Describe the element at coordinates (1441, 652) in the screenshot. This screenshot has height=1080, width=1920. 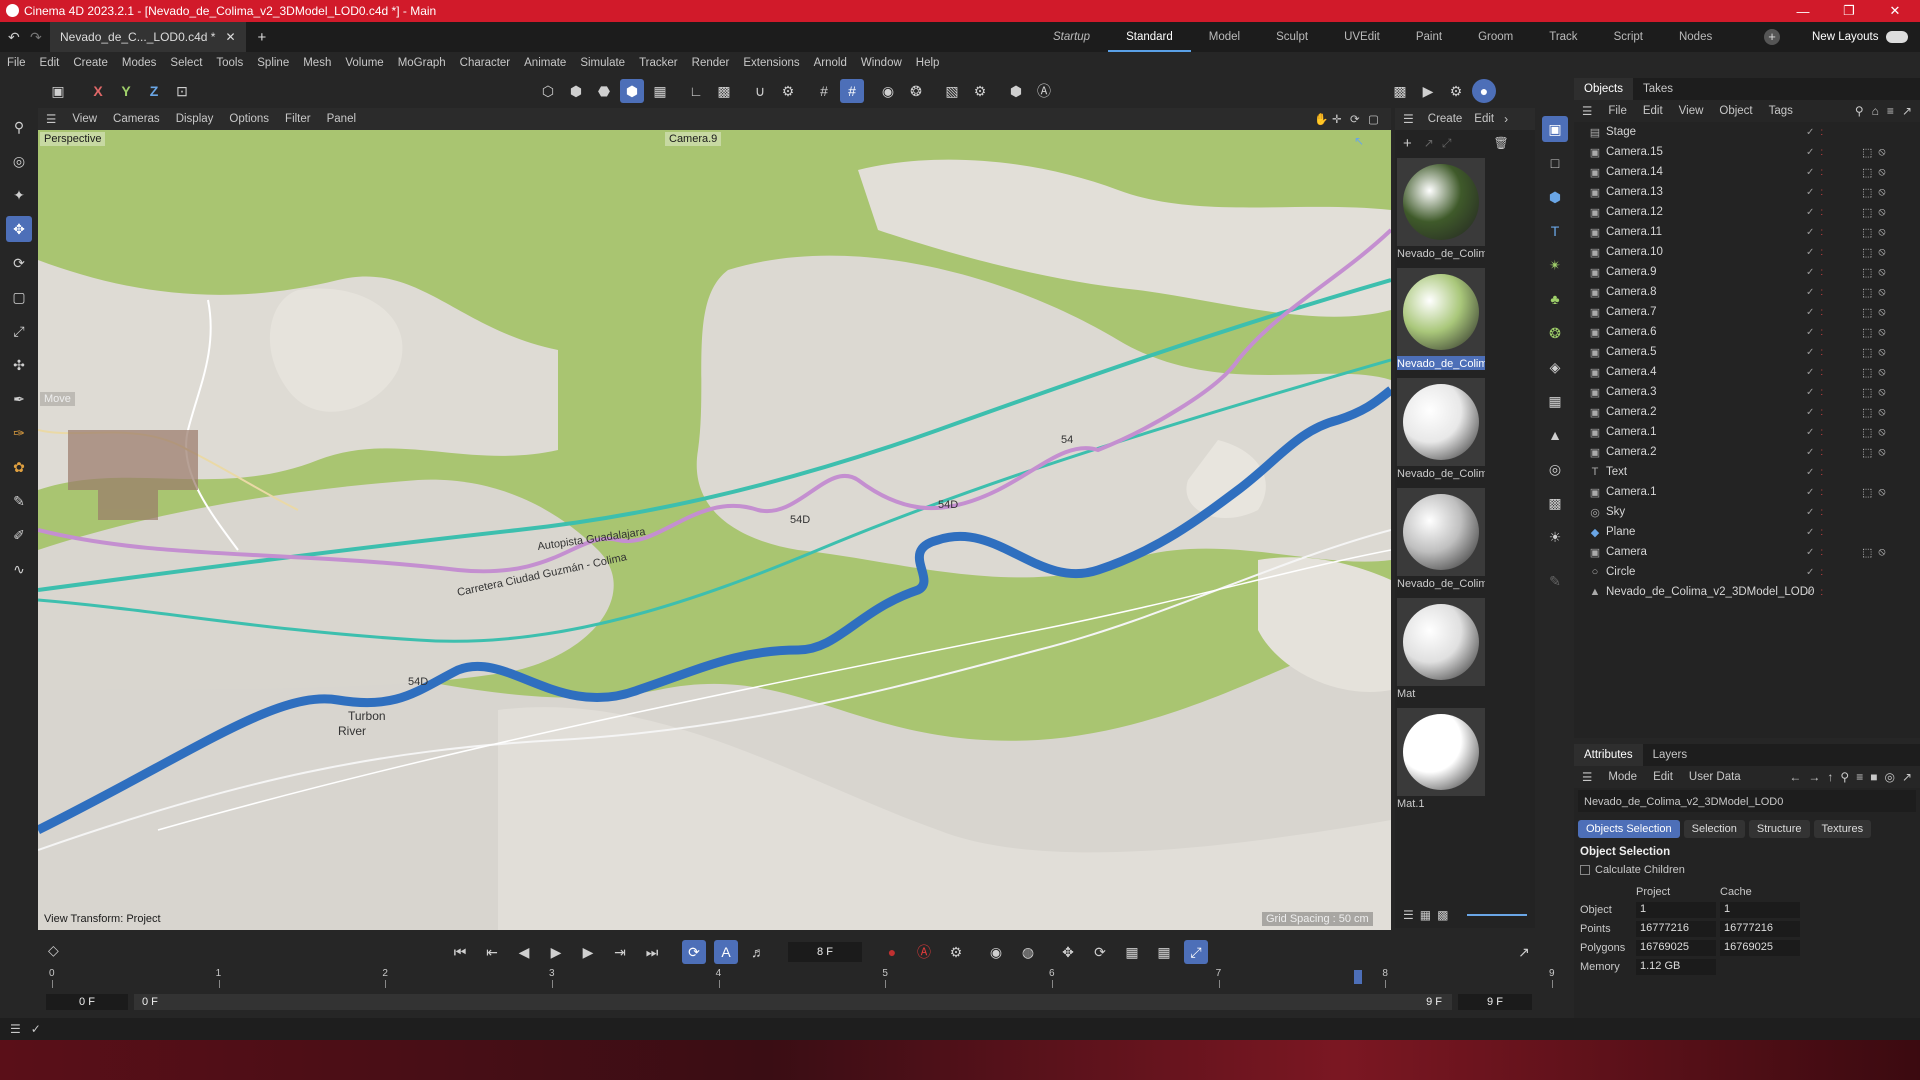
I see `material-swatch: Mat` at that location.